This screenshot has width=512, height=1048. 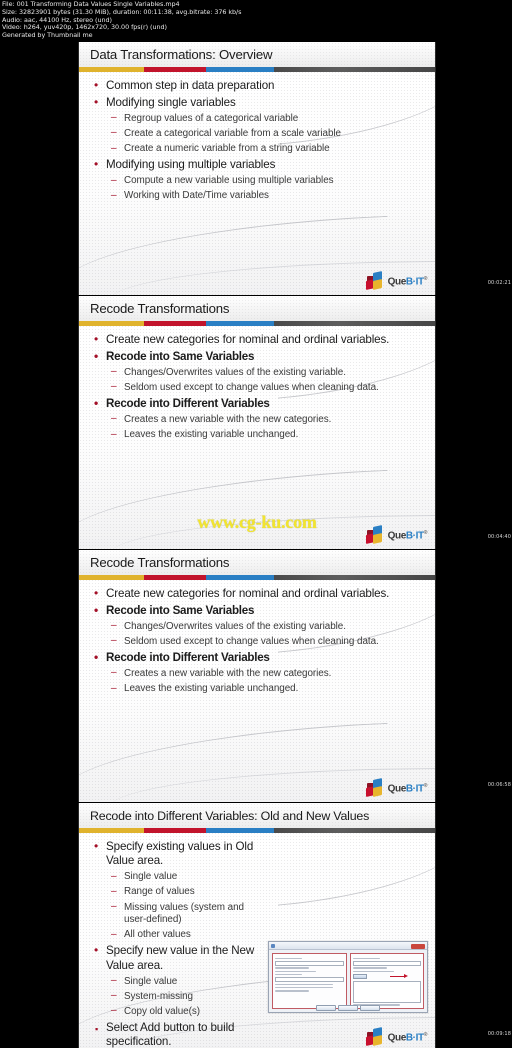 I want to click on dialog-cancel-button, so click(x=348, y=1008).